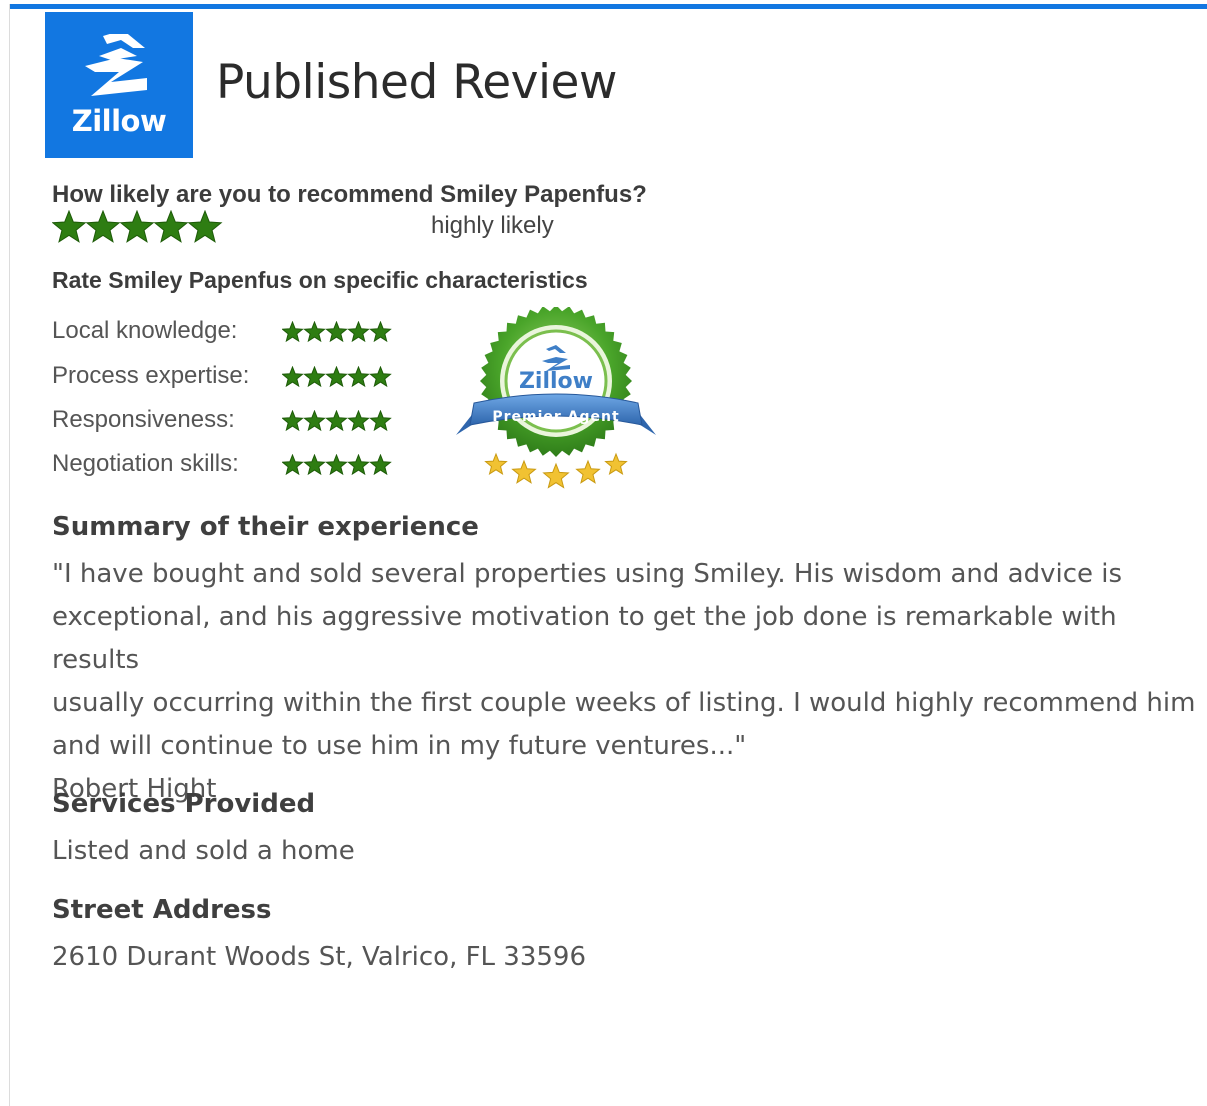 Image resolution: width=1207 pixels, height=1106 pixels. What do you see at coordinates (145, 463) in the screenshot?
I see `characteristic-label: Negotiation skills:` at bounding box center [145, 463].